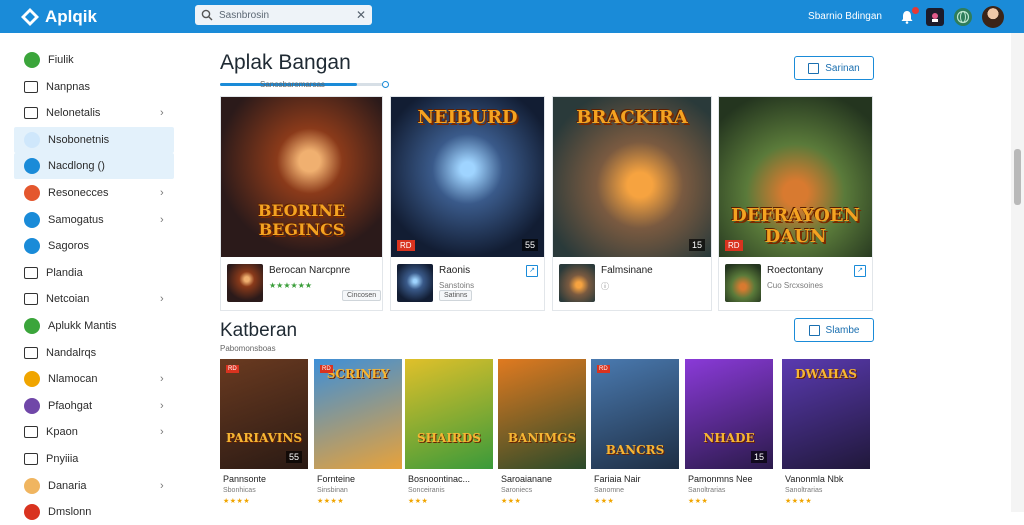 The image size is (1024, 525). Describe the element at coordinates (94, 246) in the screenshot. I see `sidebar-item-8: Sagoros` at that location.